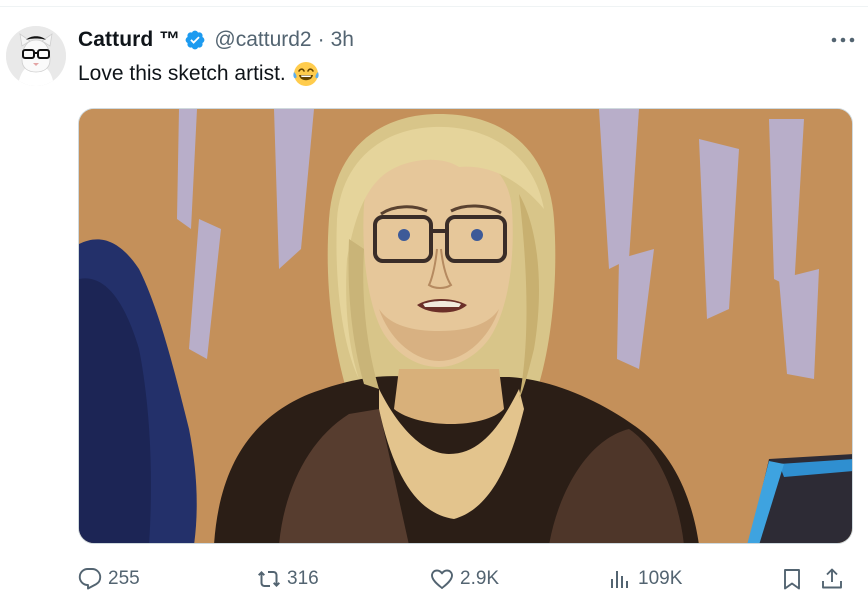  I want to click on repost-button: 316, so click(288, 579).